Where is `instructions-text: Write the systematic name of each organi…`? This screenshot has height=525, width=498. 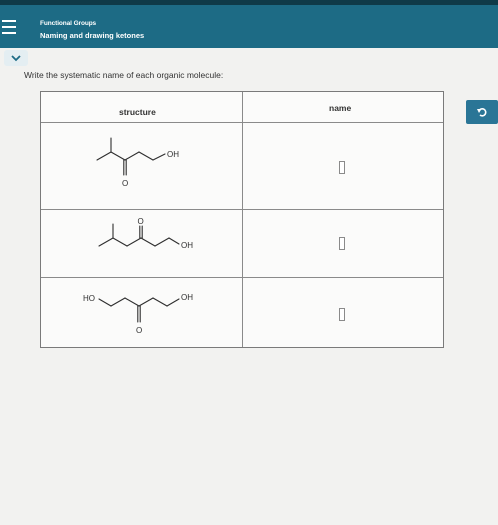
instructions-text: Write the systematic name of each organi… is located at coordinates (124, 75).